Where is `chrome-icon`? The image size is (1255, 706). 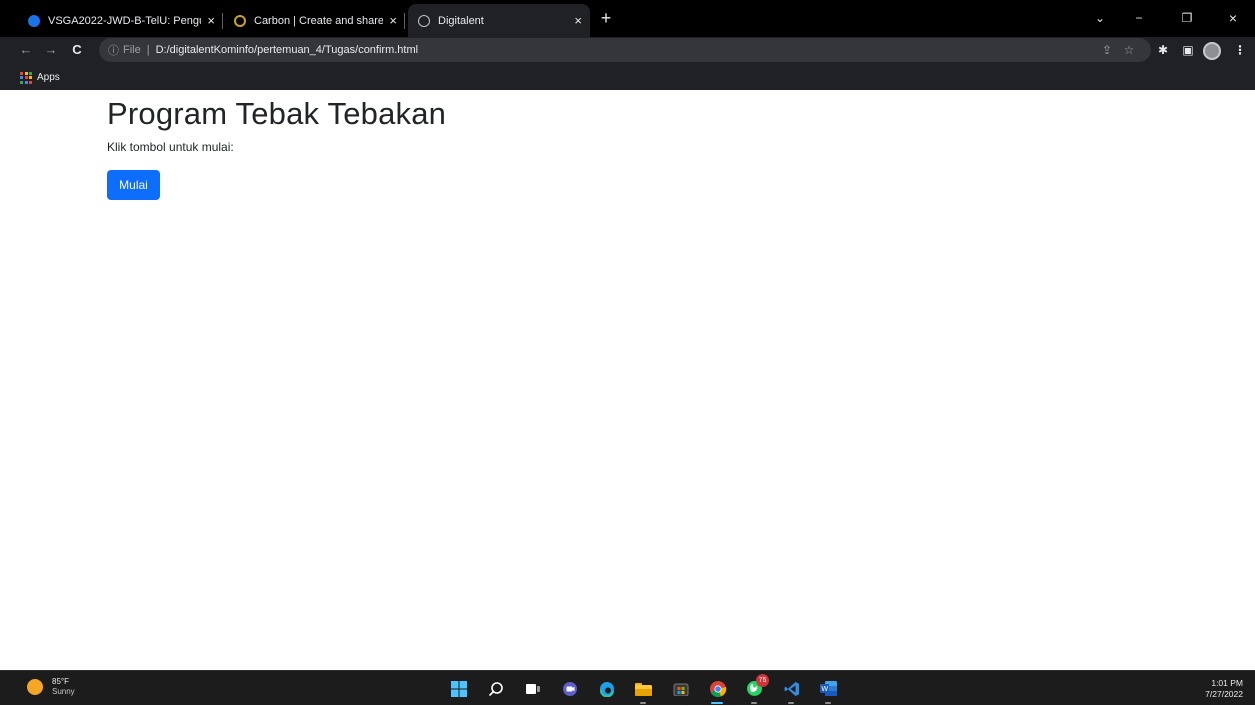
chrome-icon is located at coordinates (717, 688).